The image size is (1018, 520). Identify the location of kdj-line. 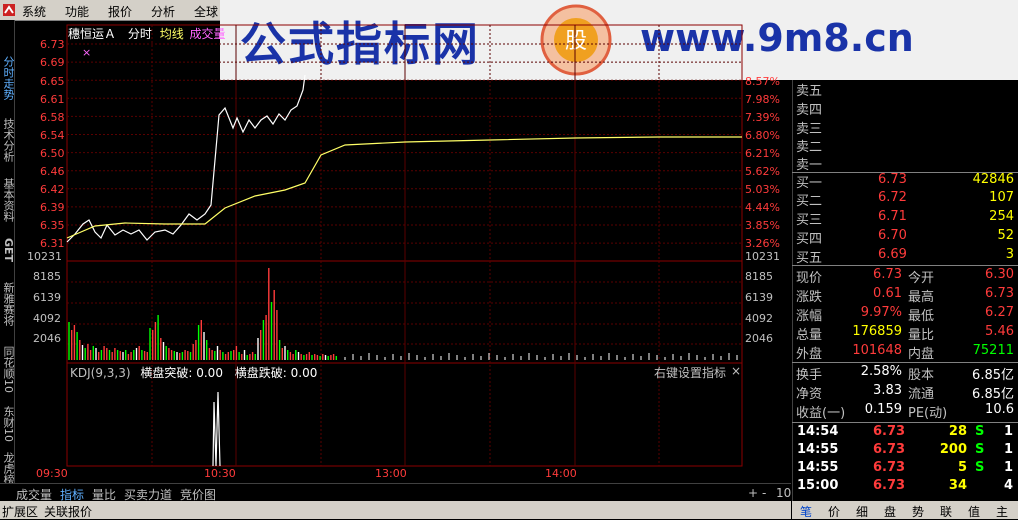
(216, 429).